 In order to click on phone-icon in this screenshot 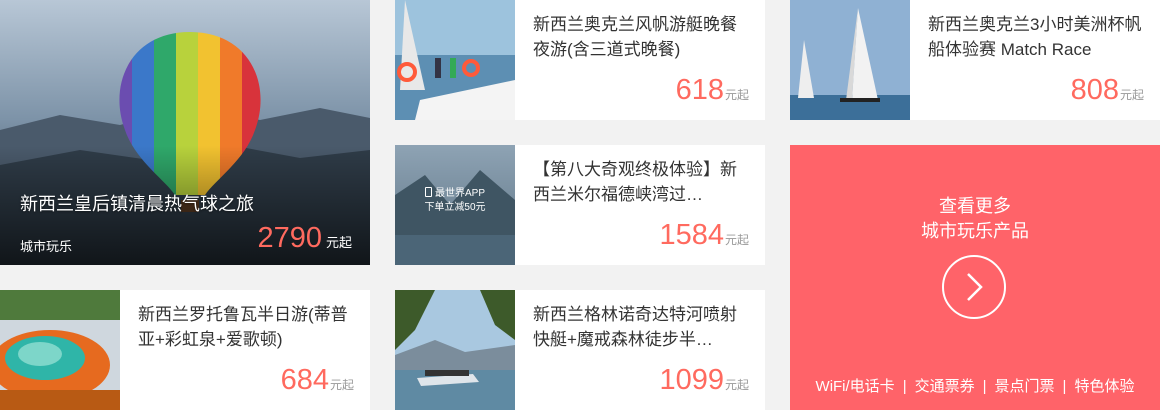, I will do `click(428, 192)`.